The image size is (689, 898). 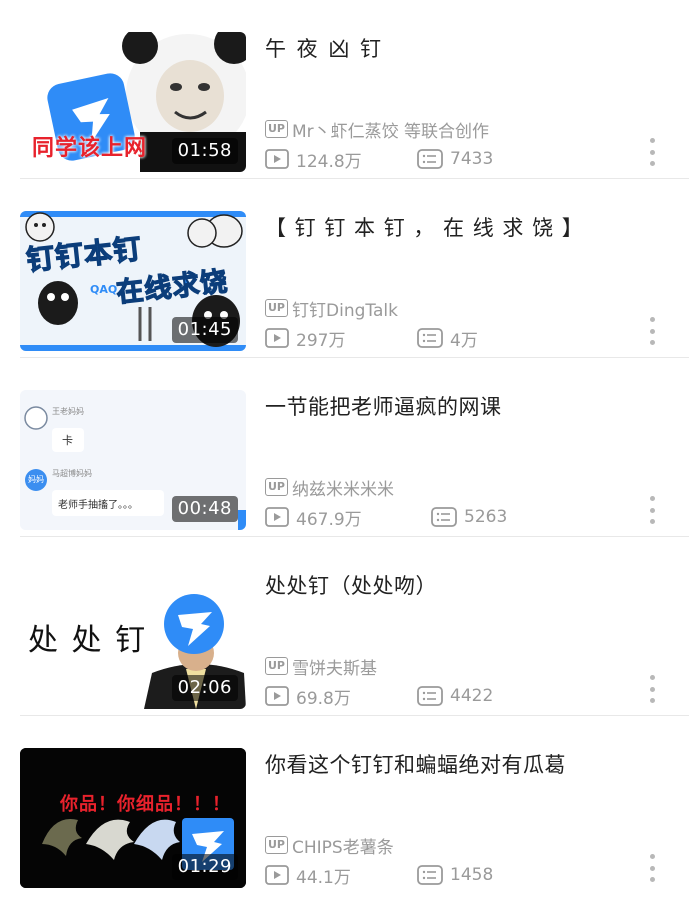 What do you see at coordinates (472, 875) in the screenshot?
I see `danmaku-count-value: 1458` at bounding box center [472, 875].